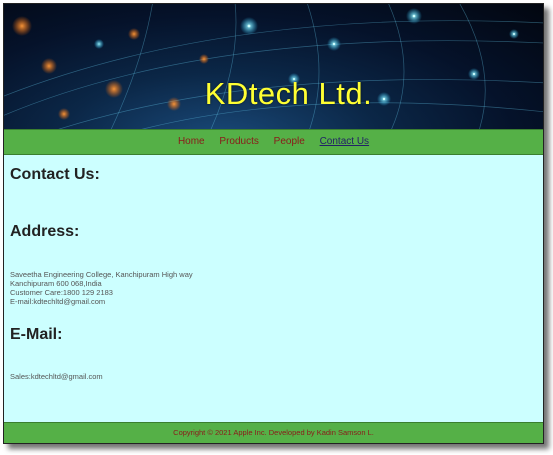 This screenshot has height=455, width=553. I want to click on email-heading: E-Mail:, so click(36, 334).